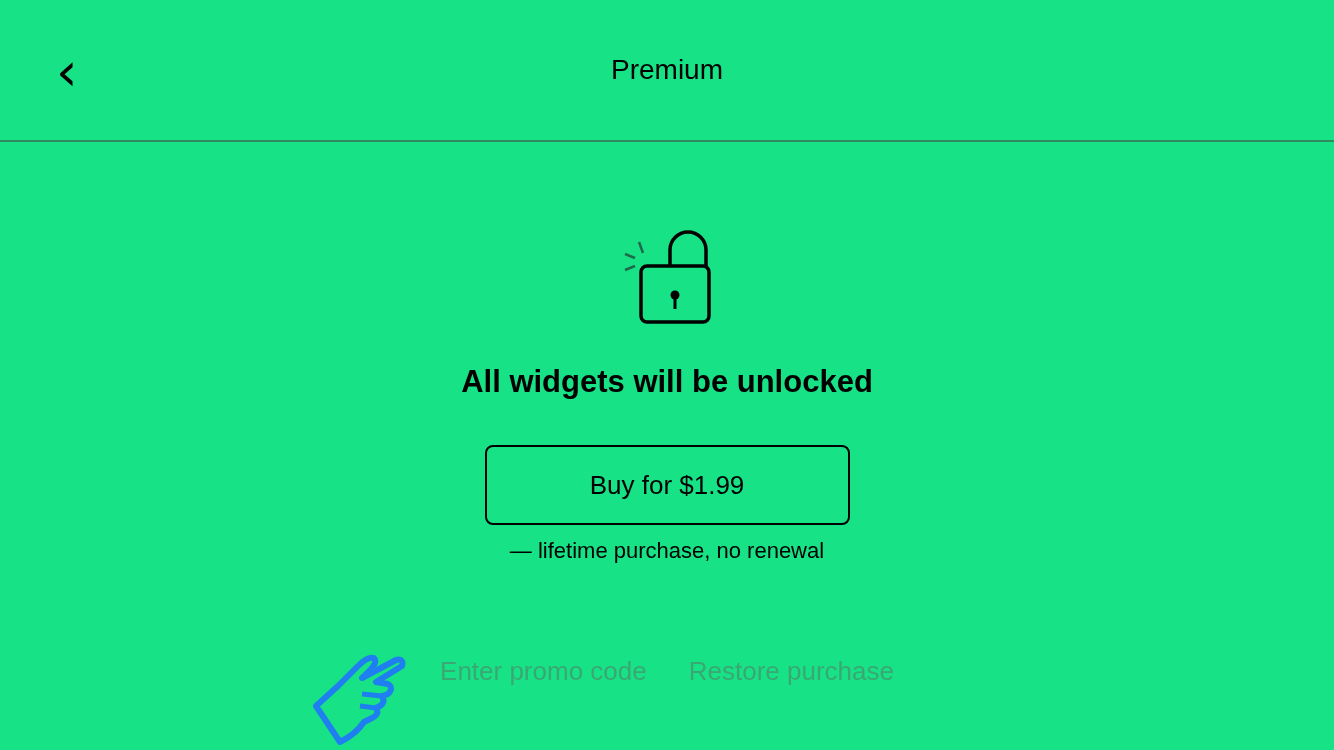  I want to click on buy-button: Buy for $1.99, so click(667, 485).